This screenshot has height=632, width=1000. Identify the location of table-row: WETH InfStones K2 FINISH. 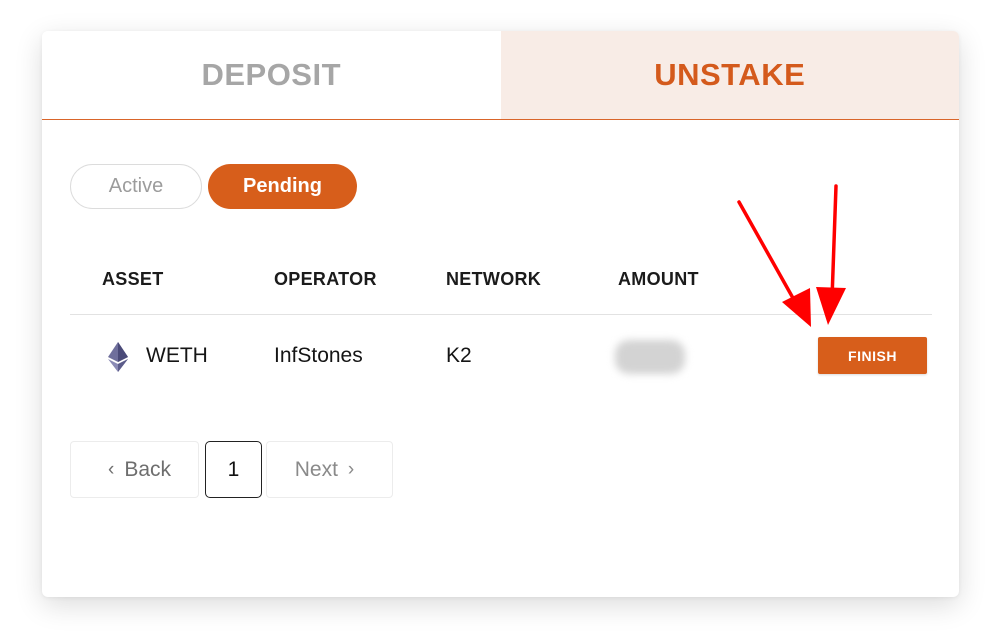
(501, 357).